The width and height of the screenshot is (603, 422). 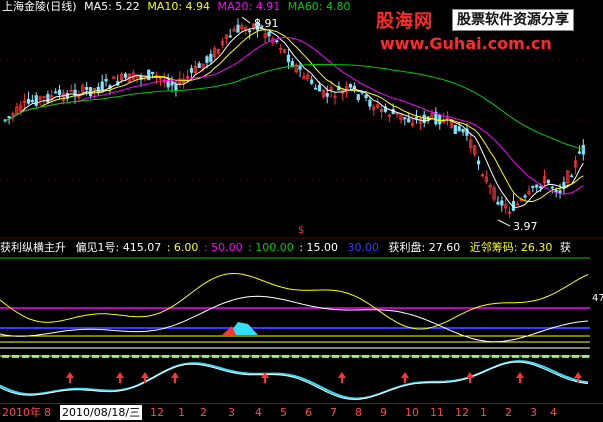 What do you see at coordinates (249, 6) in the screenshot?
I see `ma20-label: MA20: 4.91` at bounding box center [249, 6].